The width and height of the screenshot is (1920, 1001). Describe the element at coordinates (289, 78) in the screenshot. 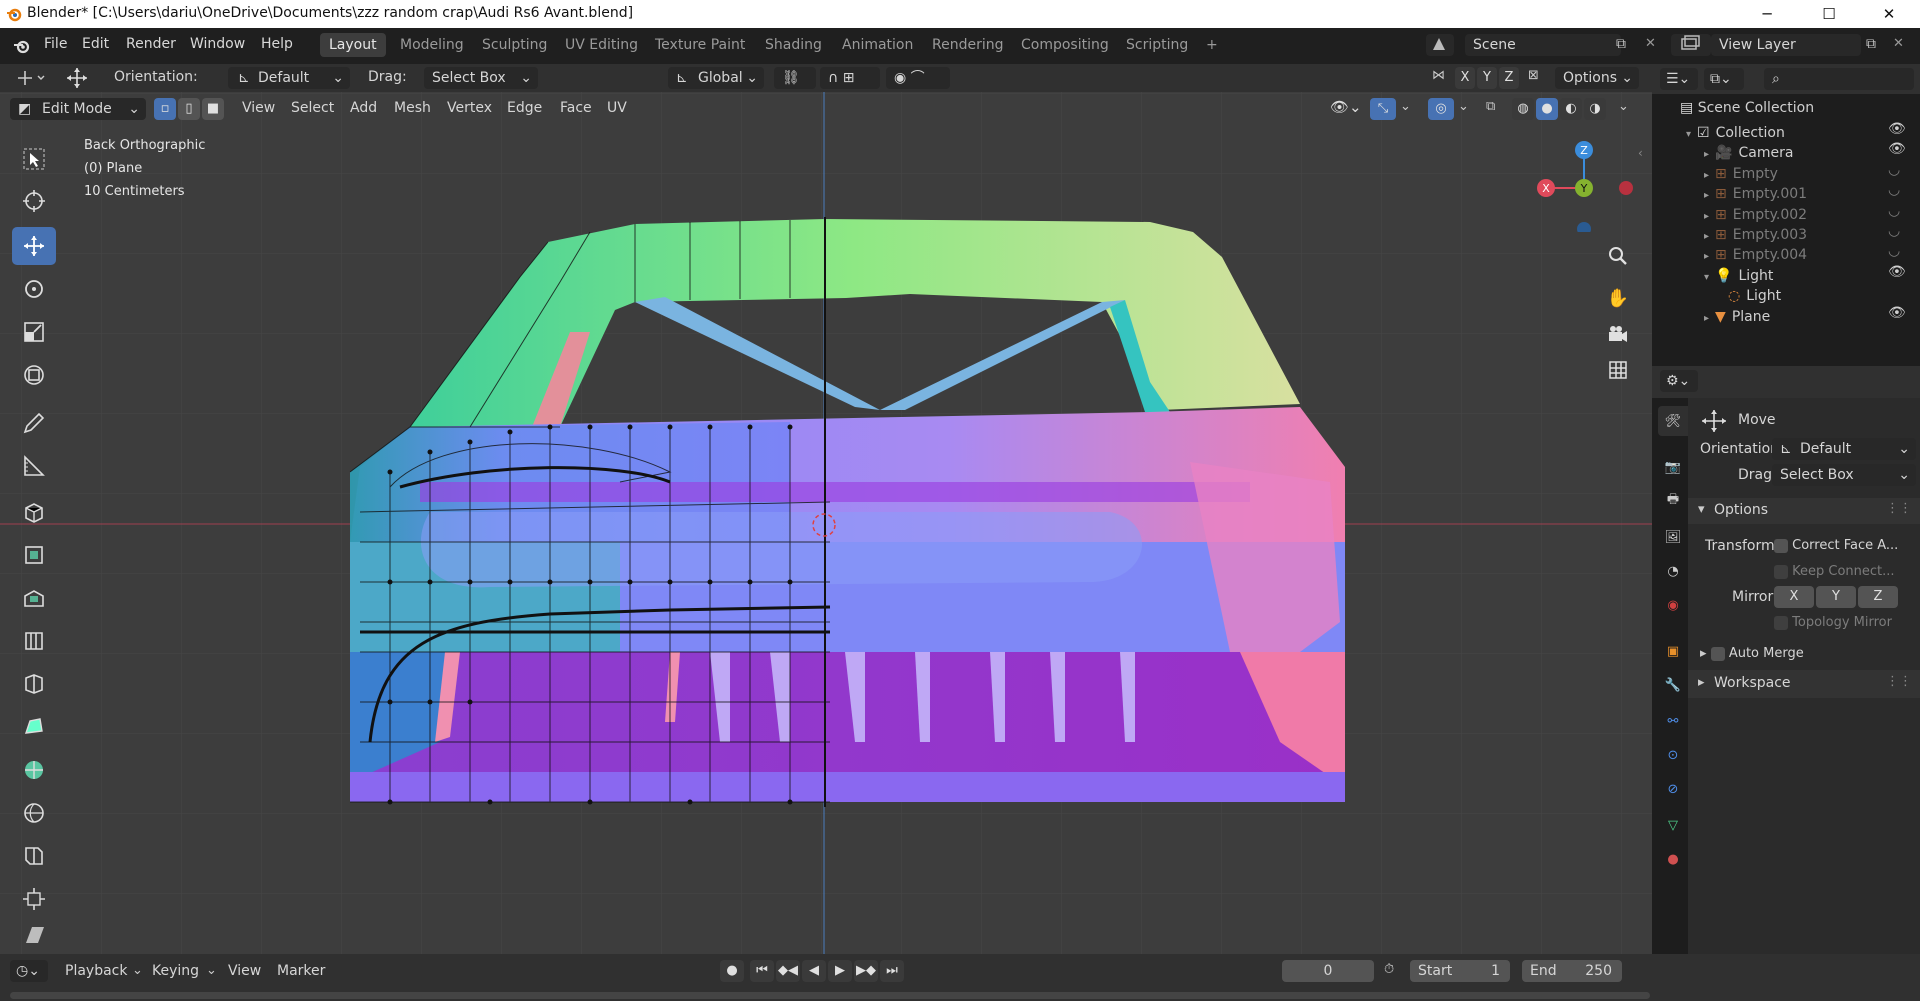

I see `orientation-dropdown: Default ⊾ ⌄` at that location.